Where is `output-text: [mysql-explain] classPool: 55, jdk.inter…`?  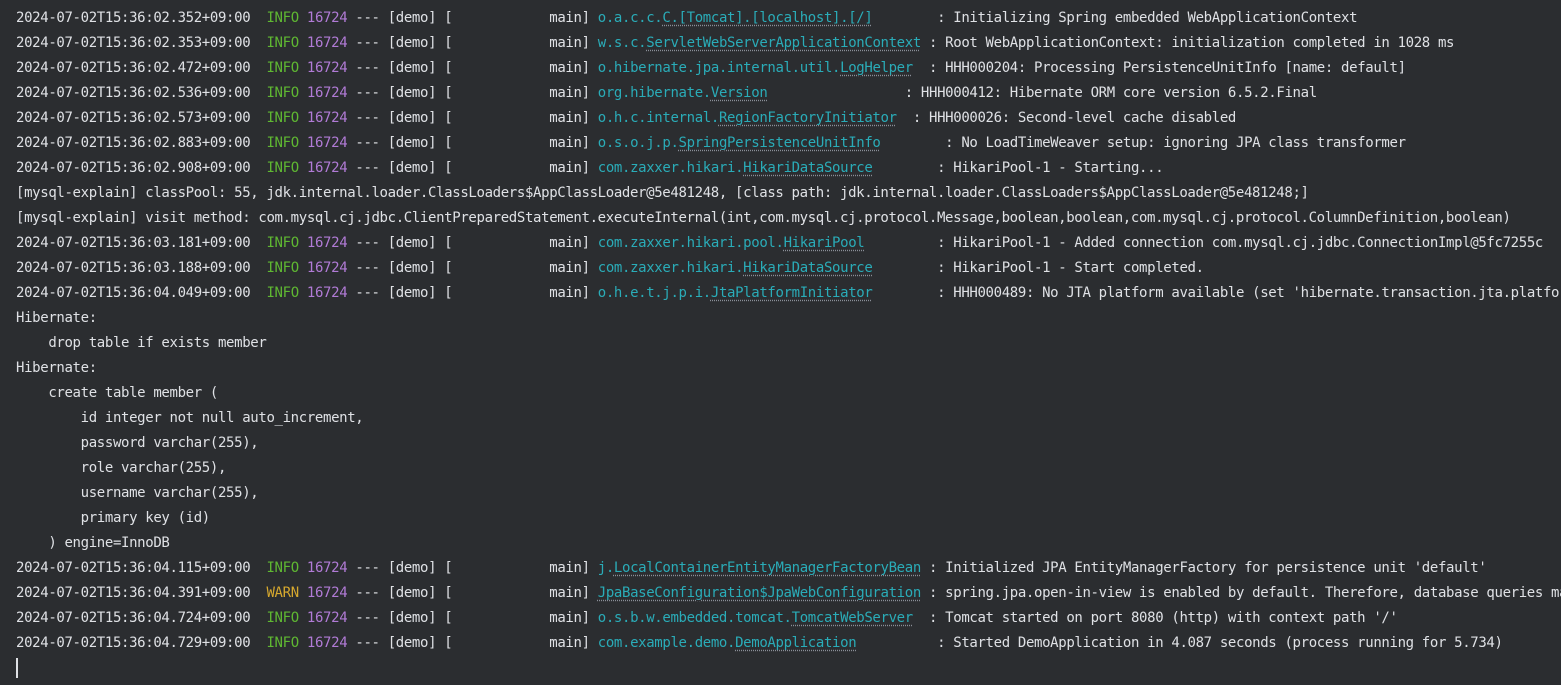
output-text: [mysql-explain] classPool: 55, jdk.inter… is located at coordinates (662, 193).